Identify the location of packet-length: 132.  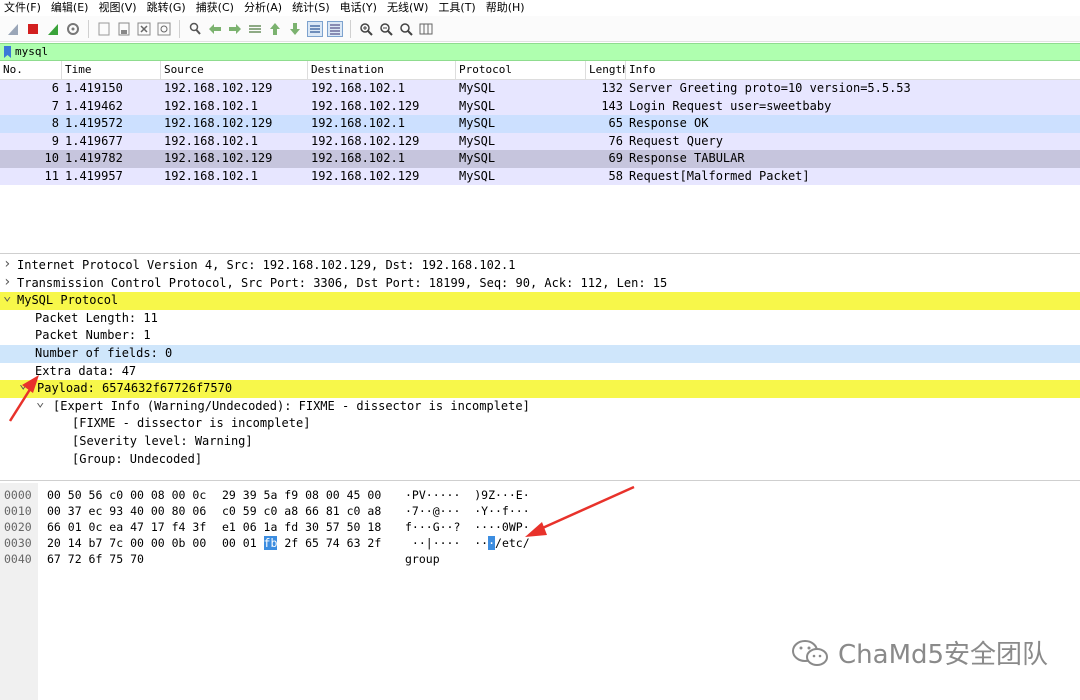
(612, 88).